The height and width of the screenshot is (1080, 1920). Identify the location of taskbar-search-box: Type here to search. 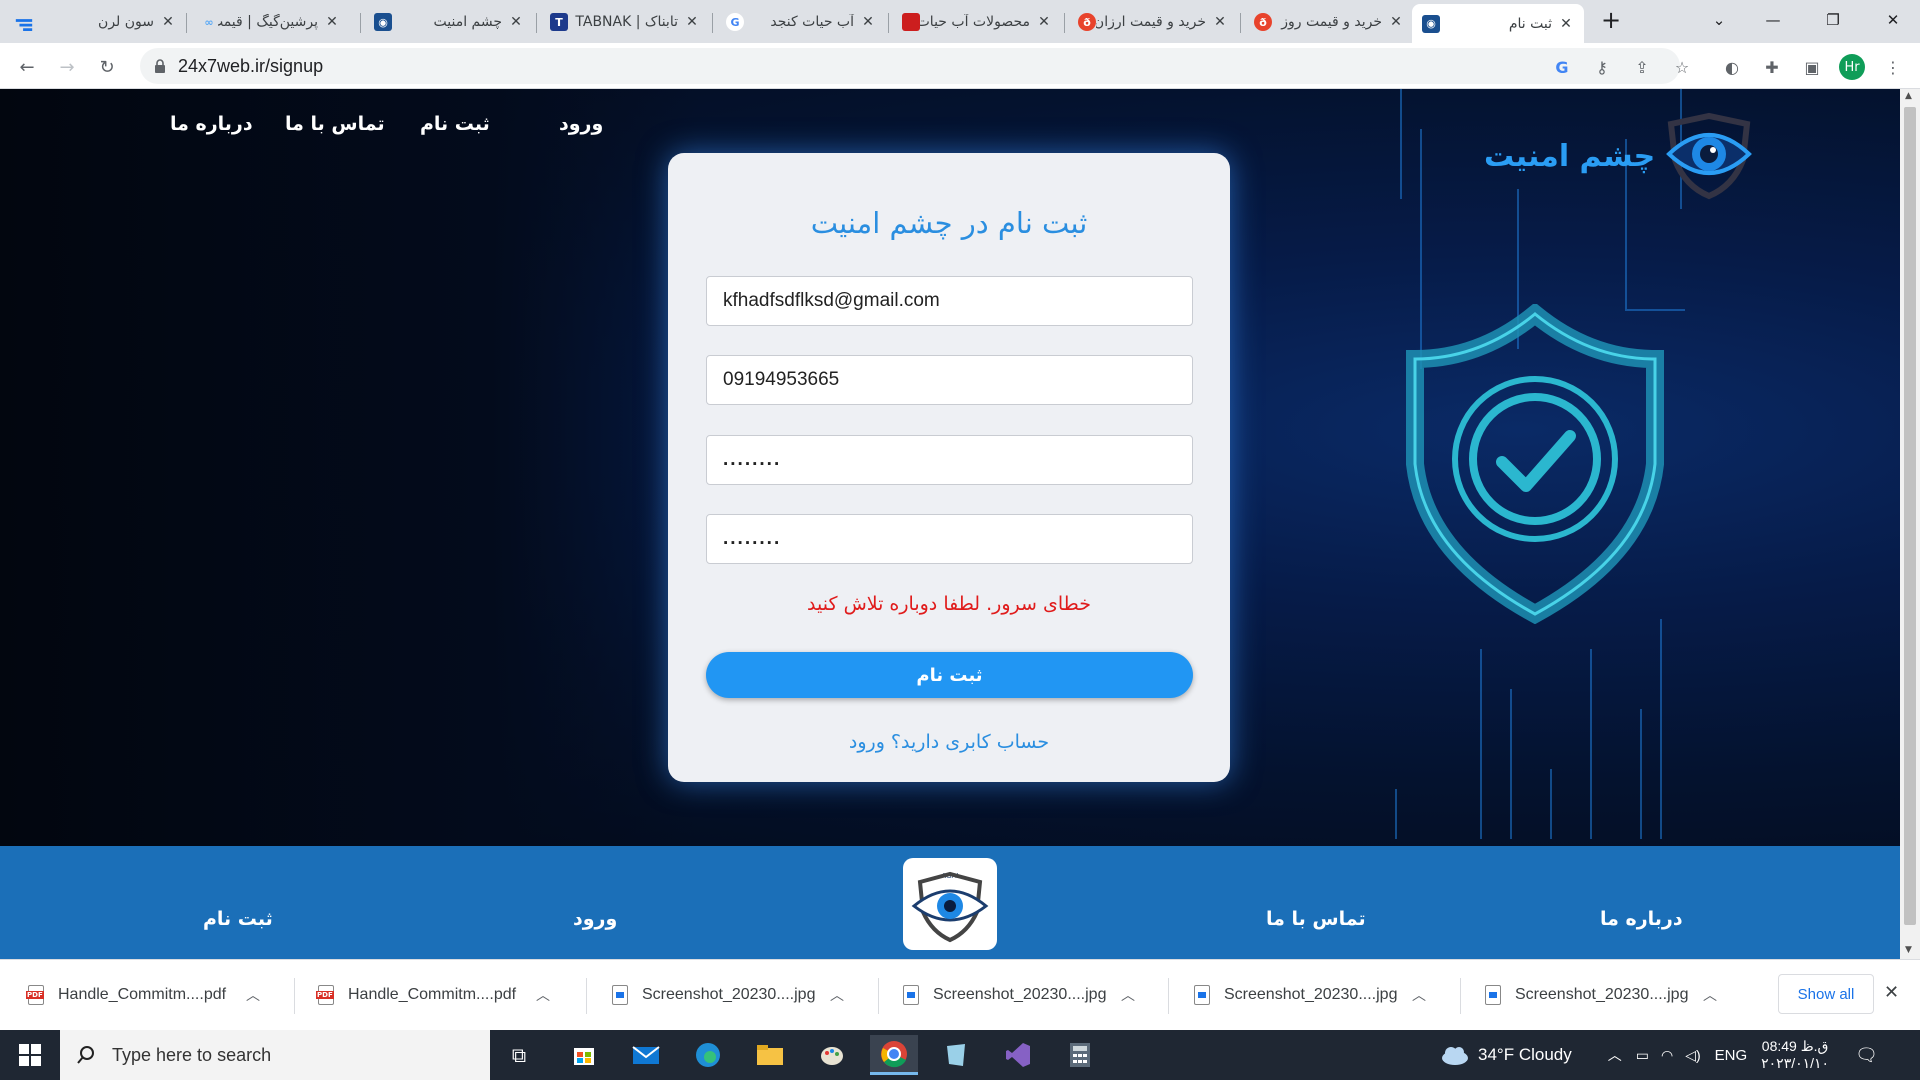
(275, 1055).